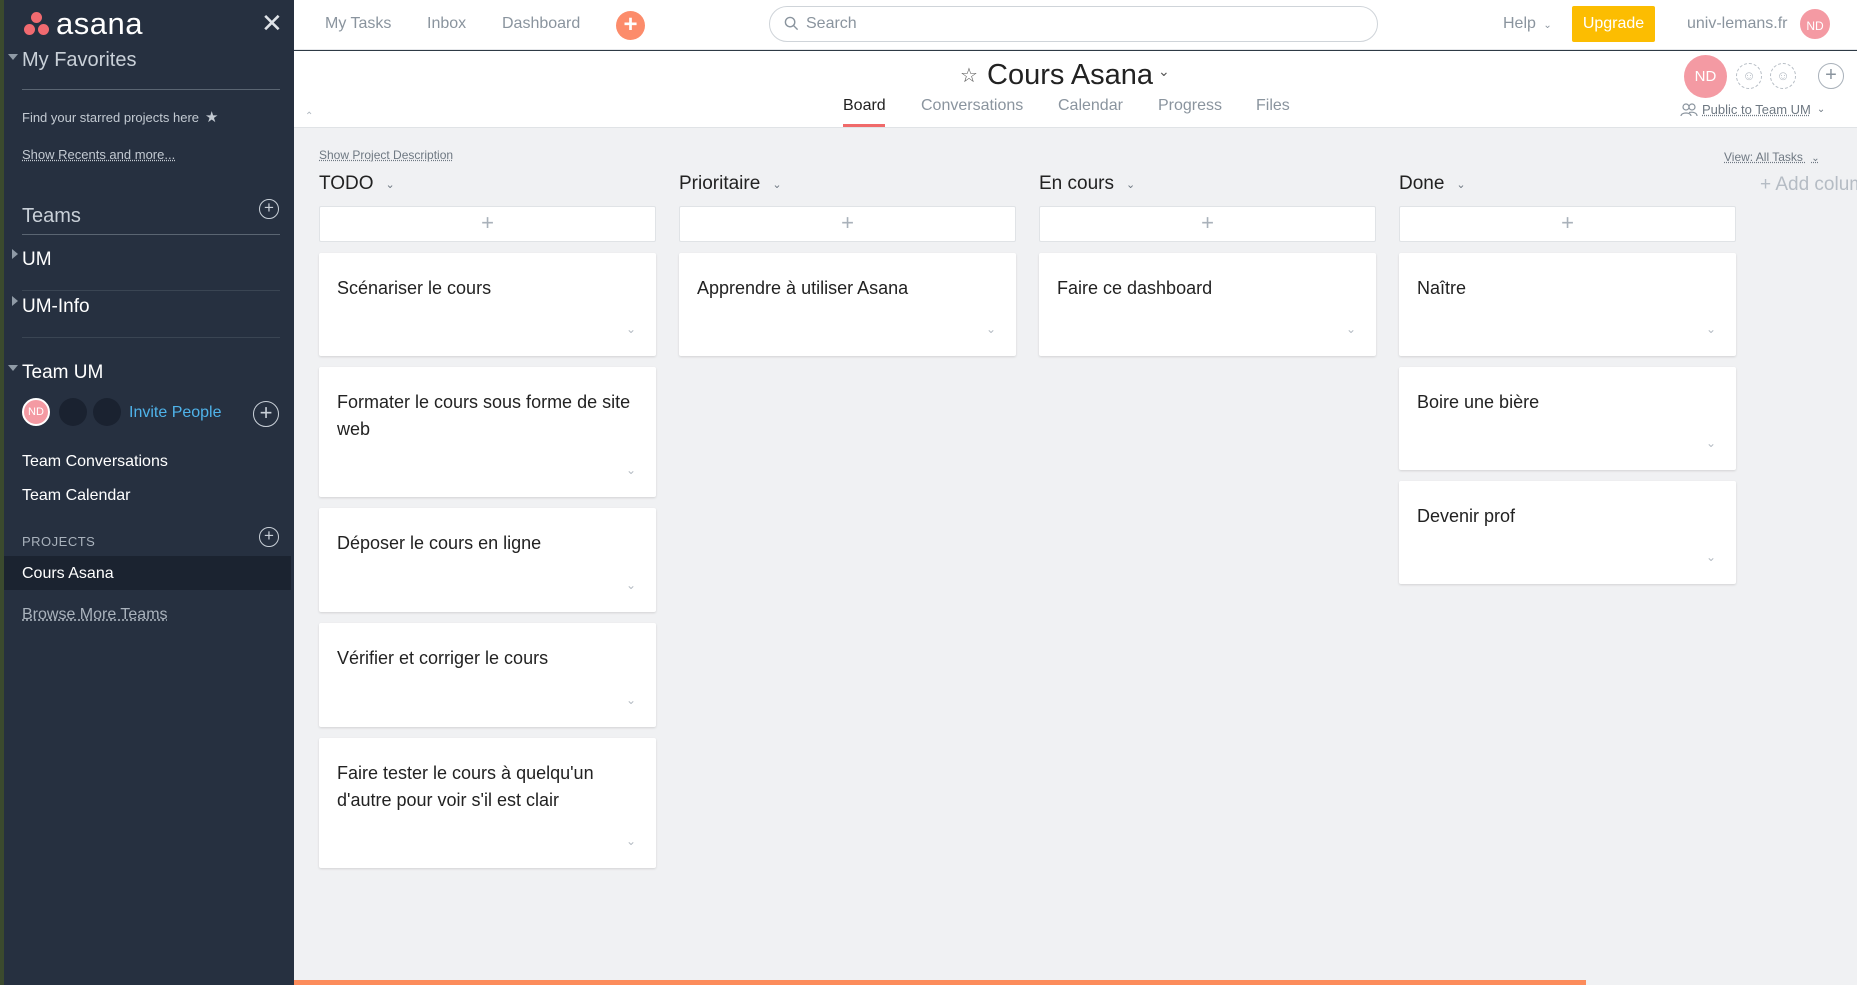 Image resolution: width=1857 pixels, height=985 pixels. I want to click on column-header: Done ⌄, so click(1567, 184).